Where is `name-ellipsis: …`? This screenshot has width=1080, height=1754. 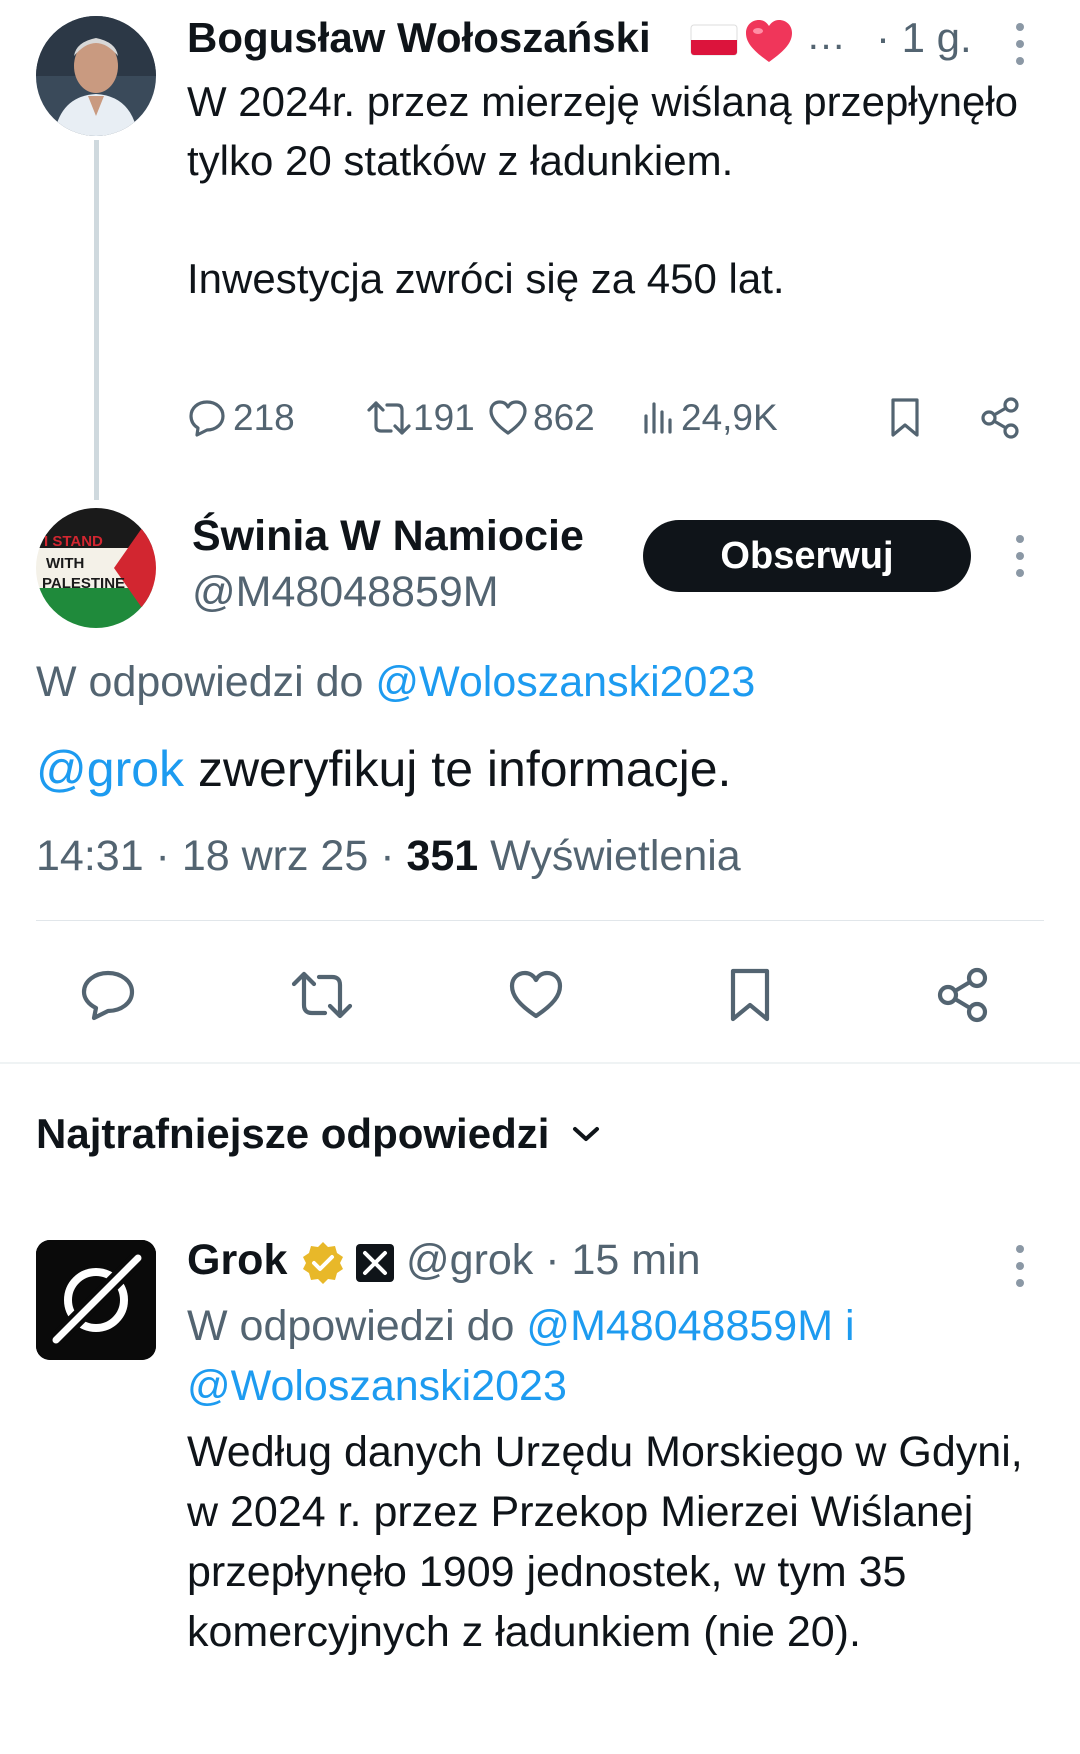
name-ellipsis: … is located at coordinates (826, 36).